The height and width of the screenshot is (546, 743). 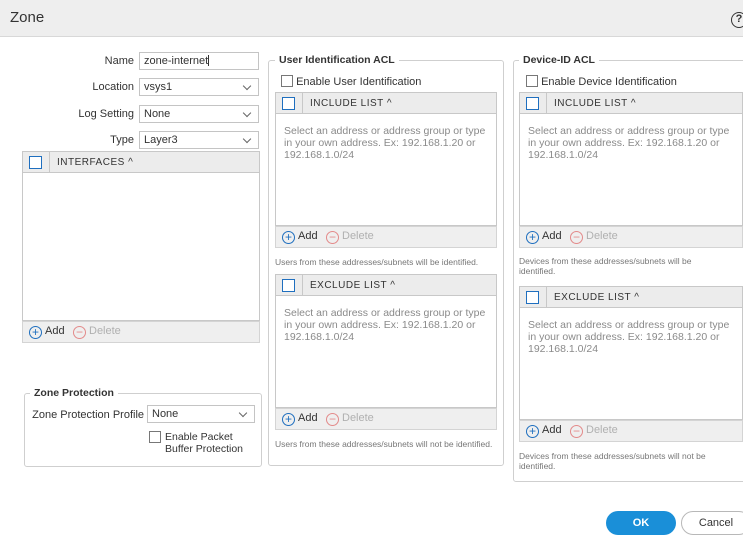 What do you see at coordinates (288, 285) in the screenshot?
I see `user-exclude-select-all-checkbox` at bounding box center [288, 285].